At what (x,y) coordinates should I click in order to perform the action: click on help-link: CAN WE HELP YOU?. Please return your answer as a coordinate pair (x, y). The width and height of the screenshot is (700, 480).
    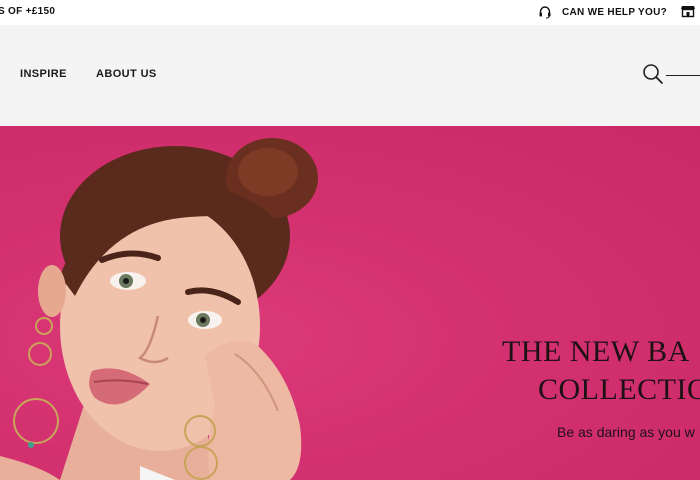
    Looking at the image, I should click on (602, 12).